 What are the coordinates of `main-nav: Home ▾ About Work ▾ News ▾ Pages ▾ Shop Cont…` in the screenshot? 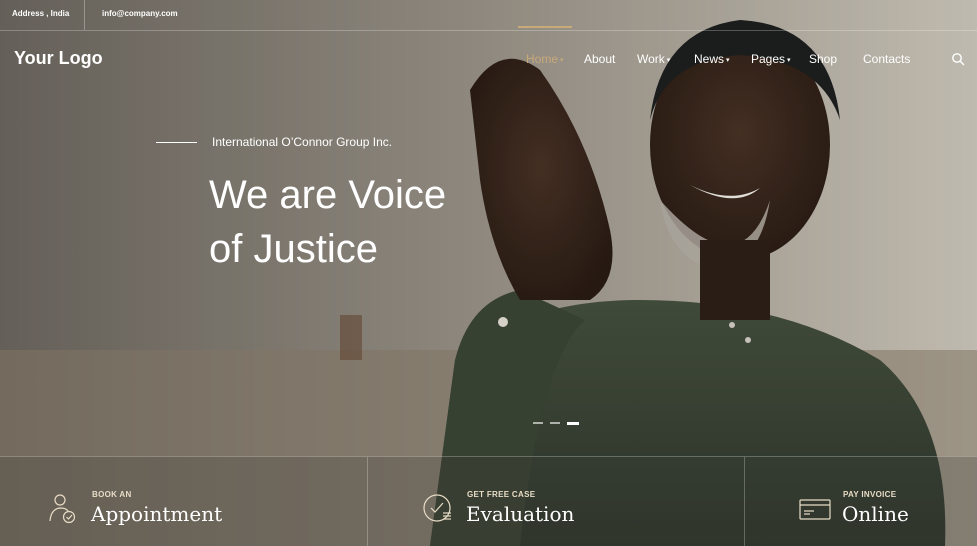 It's located at (488, 62).